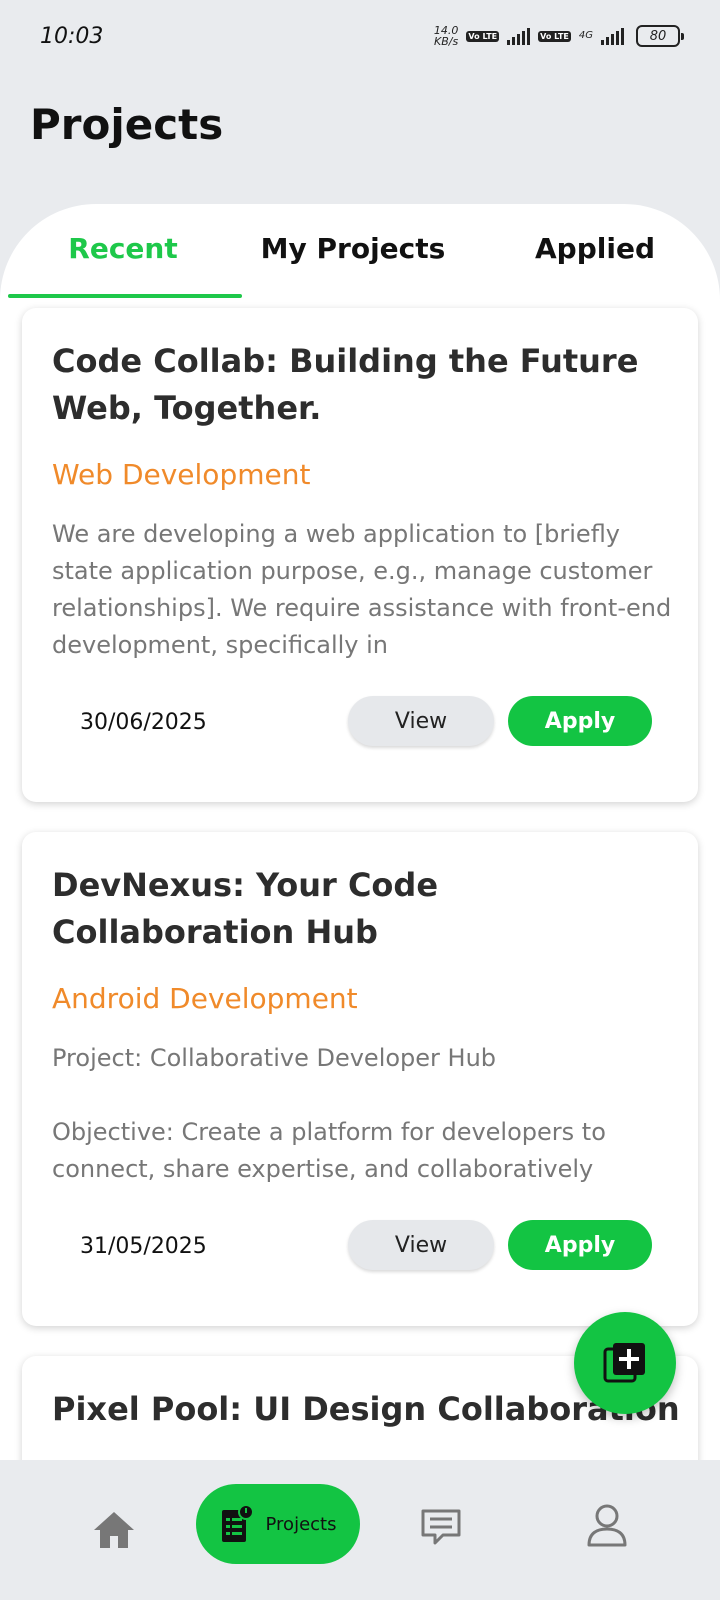 This screenshot has width=720, height=1600. What do you see at coordinates (483, 36) in the screenshot?
I see `volte-icon: Vo LTE` at bounding box center [483, 36].